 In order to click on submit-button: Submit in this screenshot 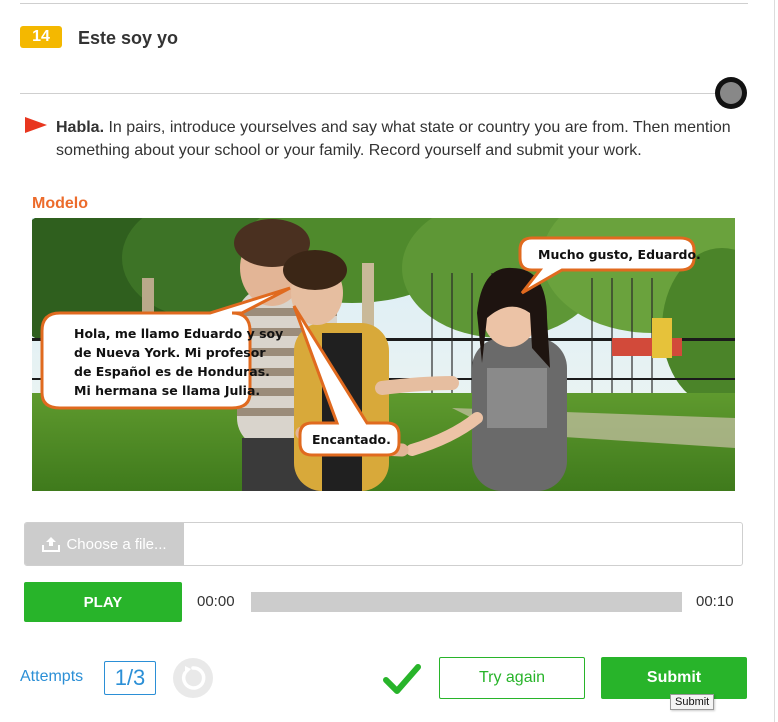, I will do `click(674, 678)`.